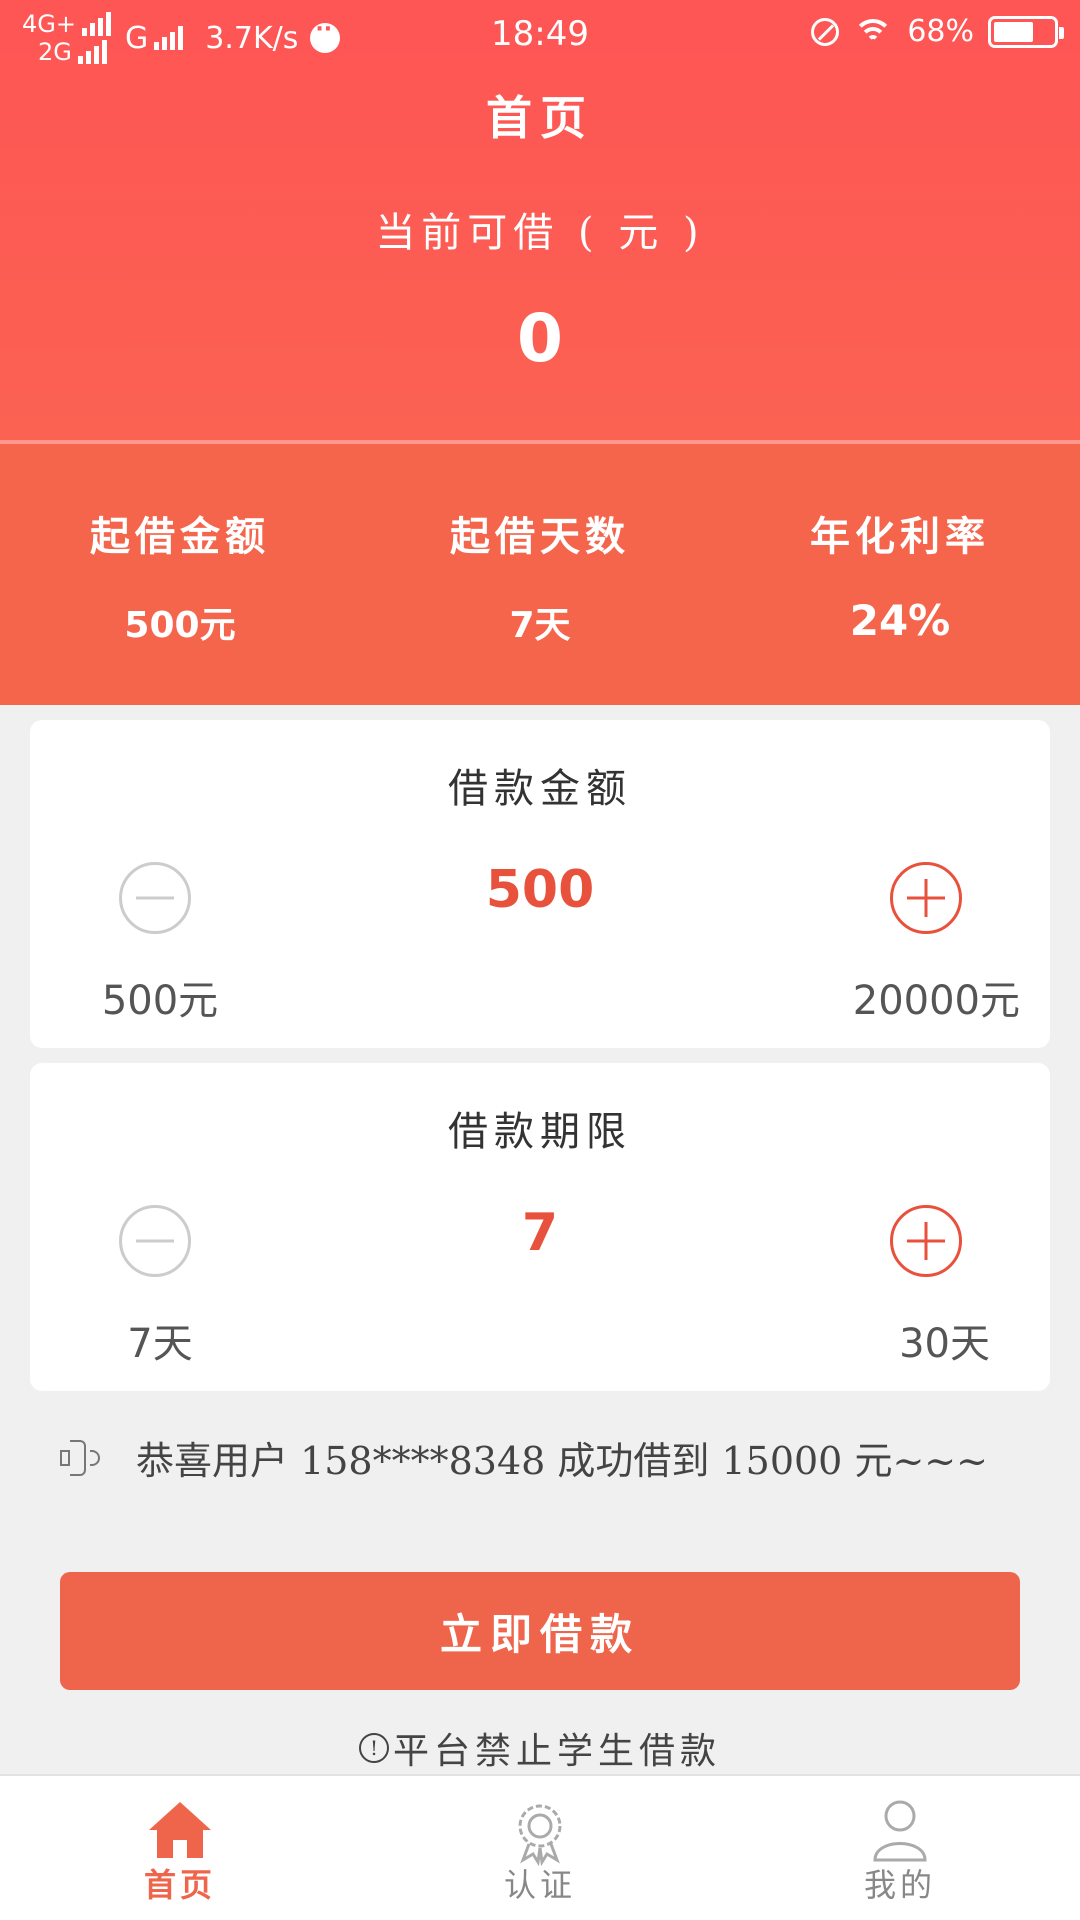 The height and width of the screenshot is (1920, 1080). I want to click on status-right: 68%, so click(937, 31).